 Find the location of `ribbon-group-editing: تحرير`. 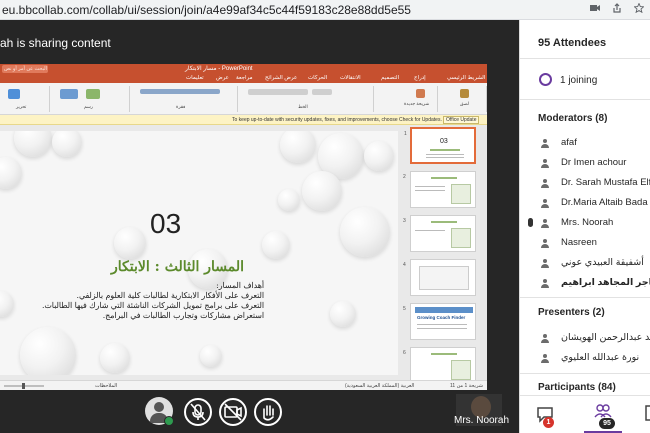

ribbon-group-editing: تحرير is located at coordinates (25, 99).